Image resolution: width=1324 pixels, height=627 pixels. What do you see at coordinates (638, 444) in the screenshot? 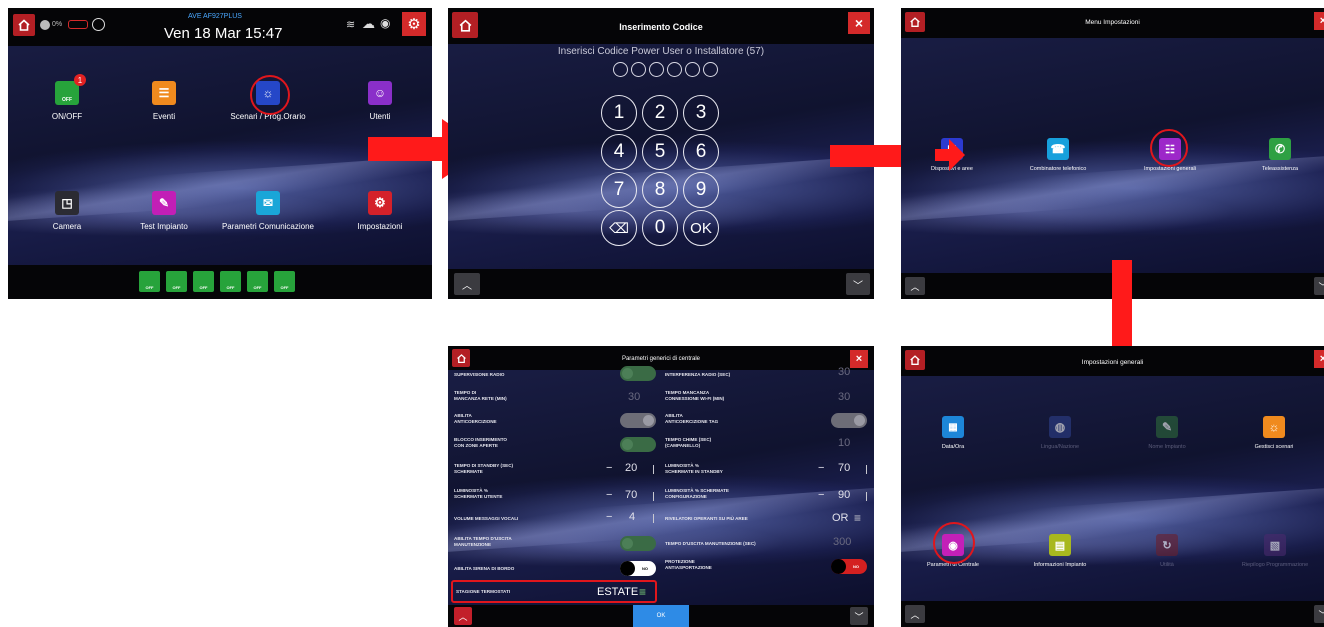
I see `toggle-blocco-inserimento` at bounding box center [638, 444].